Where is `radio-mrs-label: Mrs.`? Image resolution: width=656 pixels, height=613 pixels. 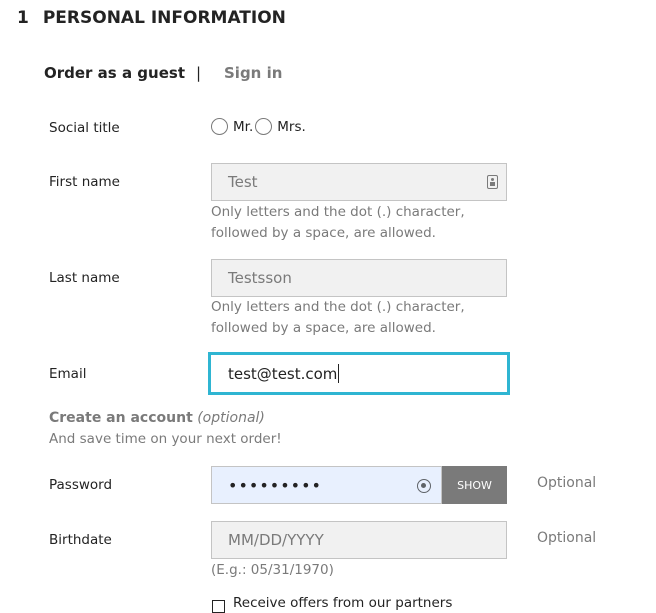
radio-mrs-label: Mrs. is located at coordinates (291, 127).